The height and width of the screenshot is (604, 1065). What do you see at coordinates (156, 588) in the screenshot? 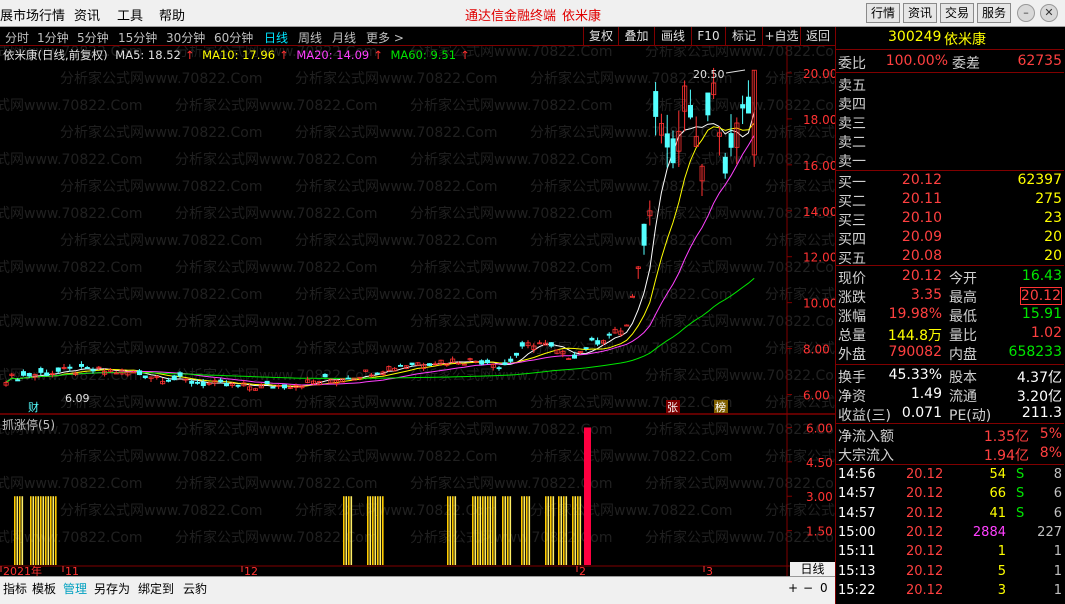
I see `tab-bind: 绑定到` at bounding box center [156, 588].